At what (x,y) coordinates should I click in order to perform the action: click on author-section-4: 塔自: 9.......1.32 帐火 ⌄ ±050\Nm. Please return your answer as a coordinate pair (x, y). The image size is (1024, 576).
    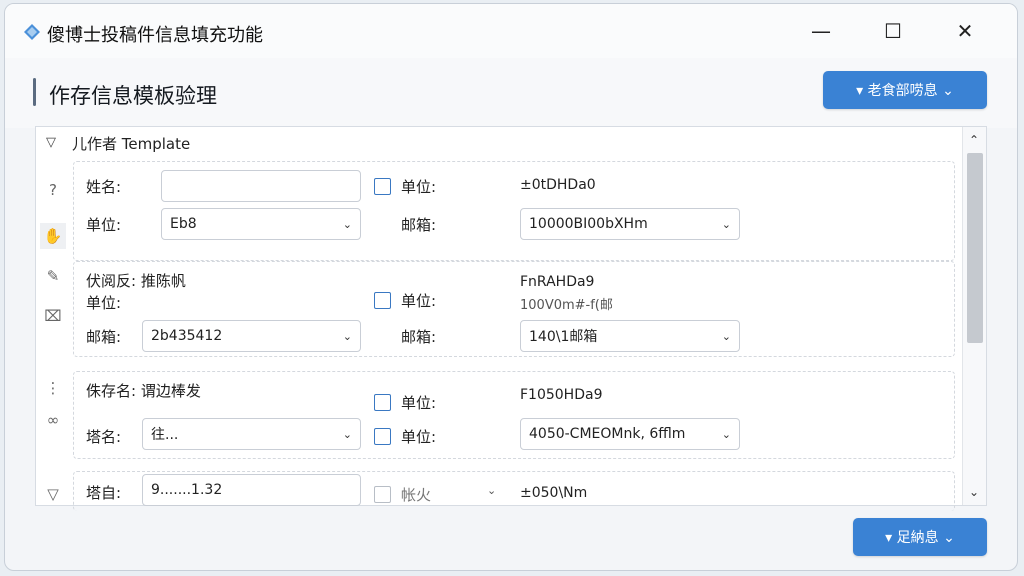
    Looking at the image, I should click on (514, 491).